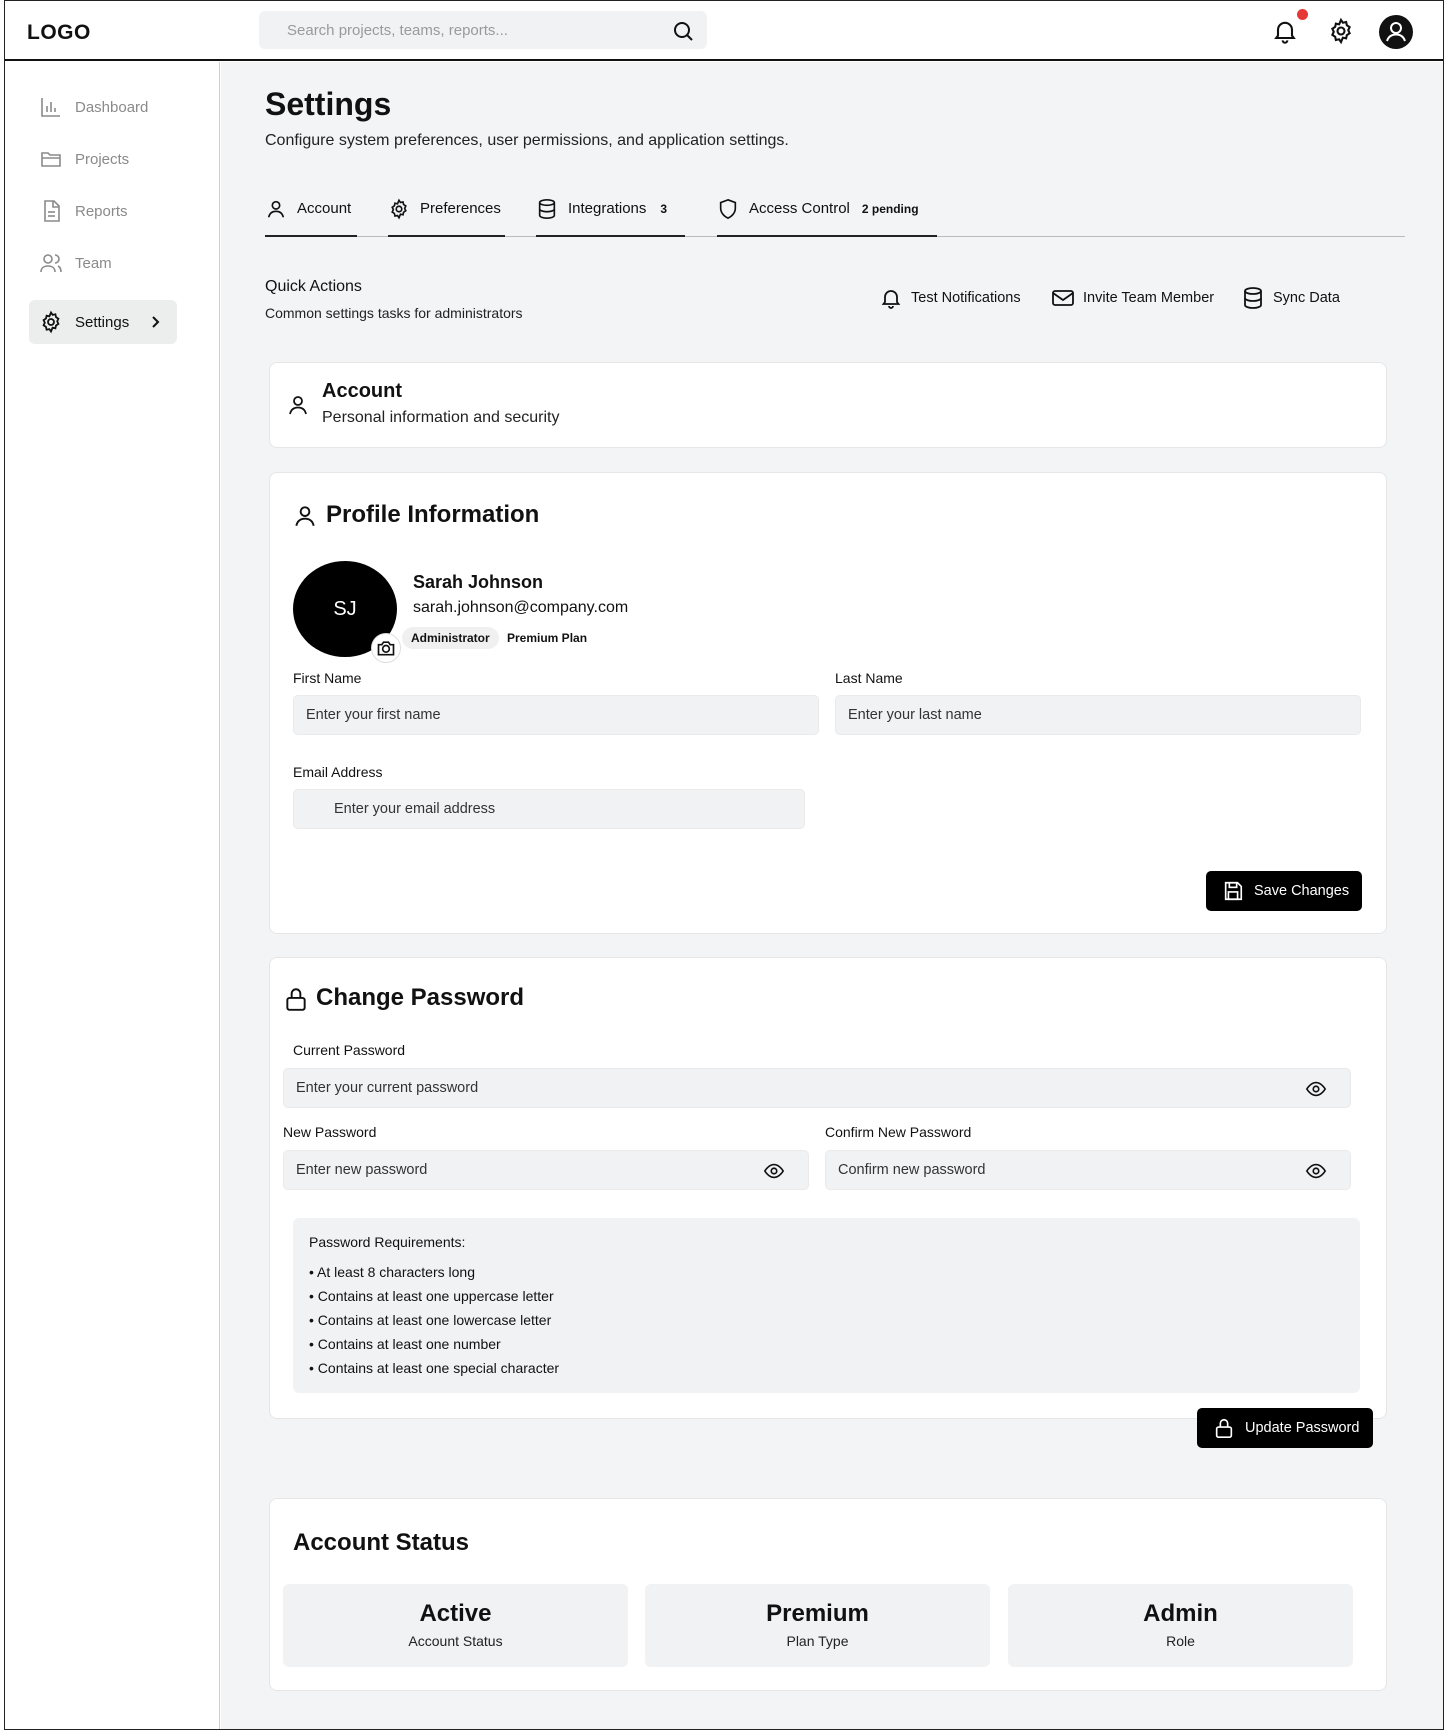 This screenshot has width=1448, height=1734. What do you see at coordinates (103, 322) in the screenshot?
I see `sidebar-item-settings: Settings` at bounding box center [103, 322].